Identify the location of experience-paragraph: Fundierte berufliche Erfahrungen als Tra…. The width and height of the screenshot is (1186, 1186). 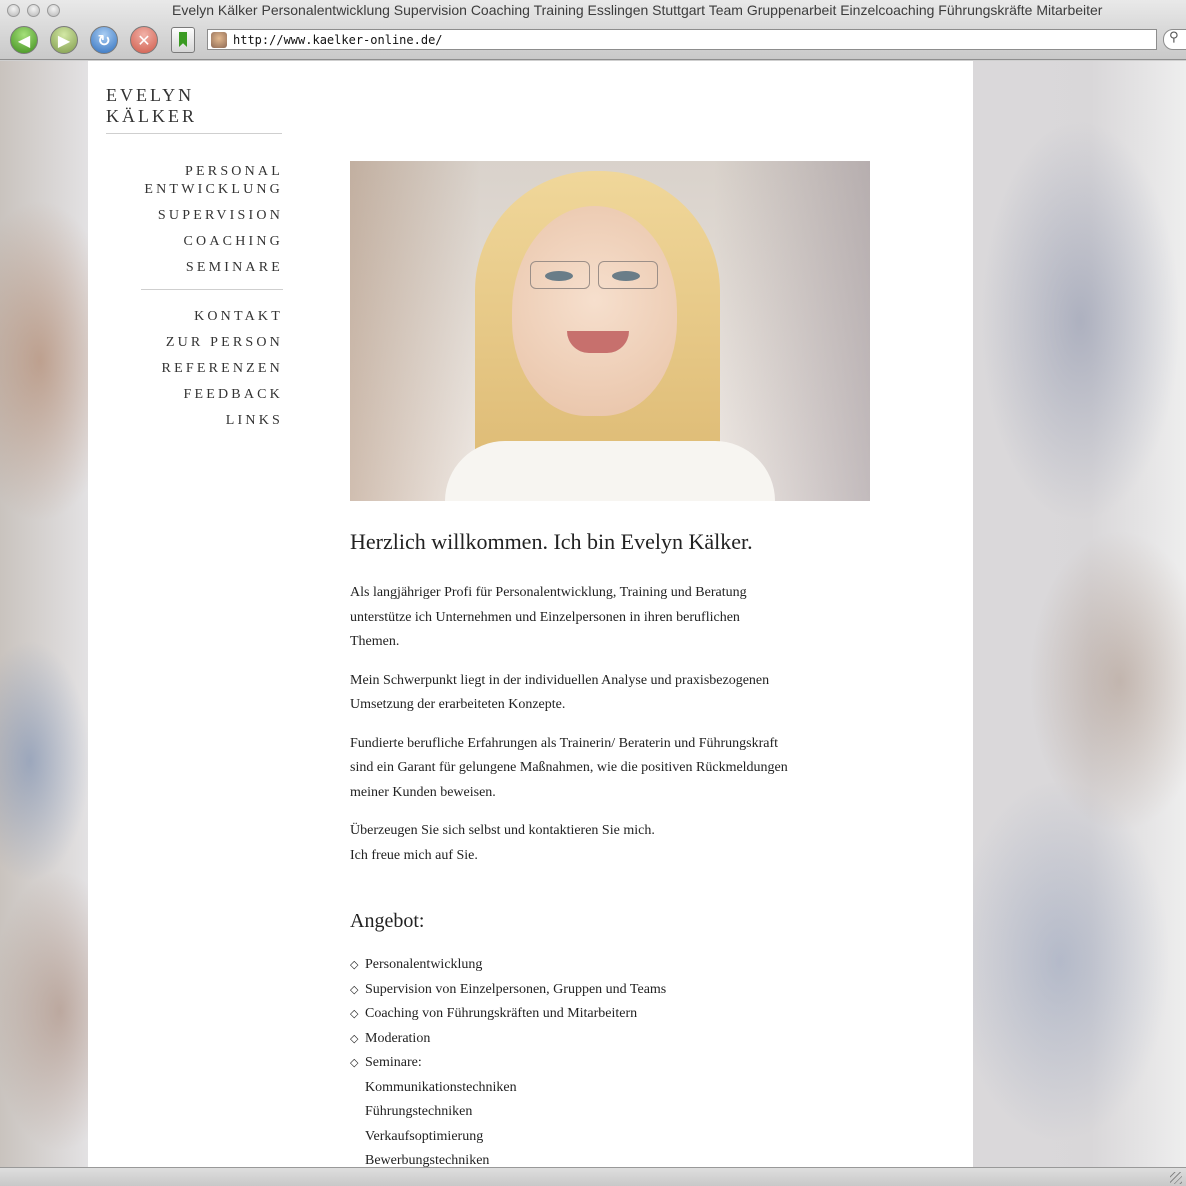
(569, 767).